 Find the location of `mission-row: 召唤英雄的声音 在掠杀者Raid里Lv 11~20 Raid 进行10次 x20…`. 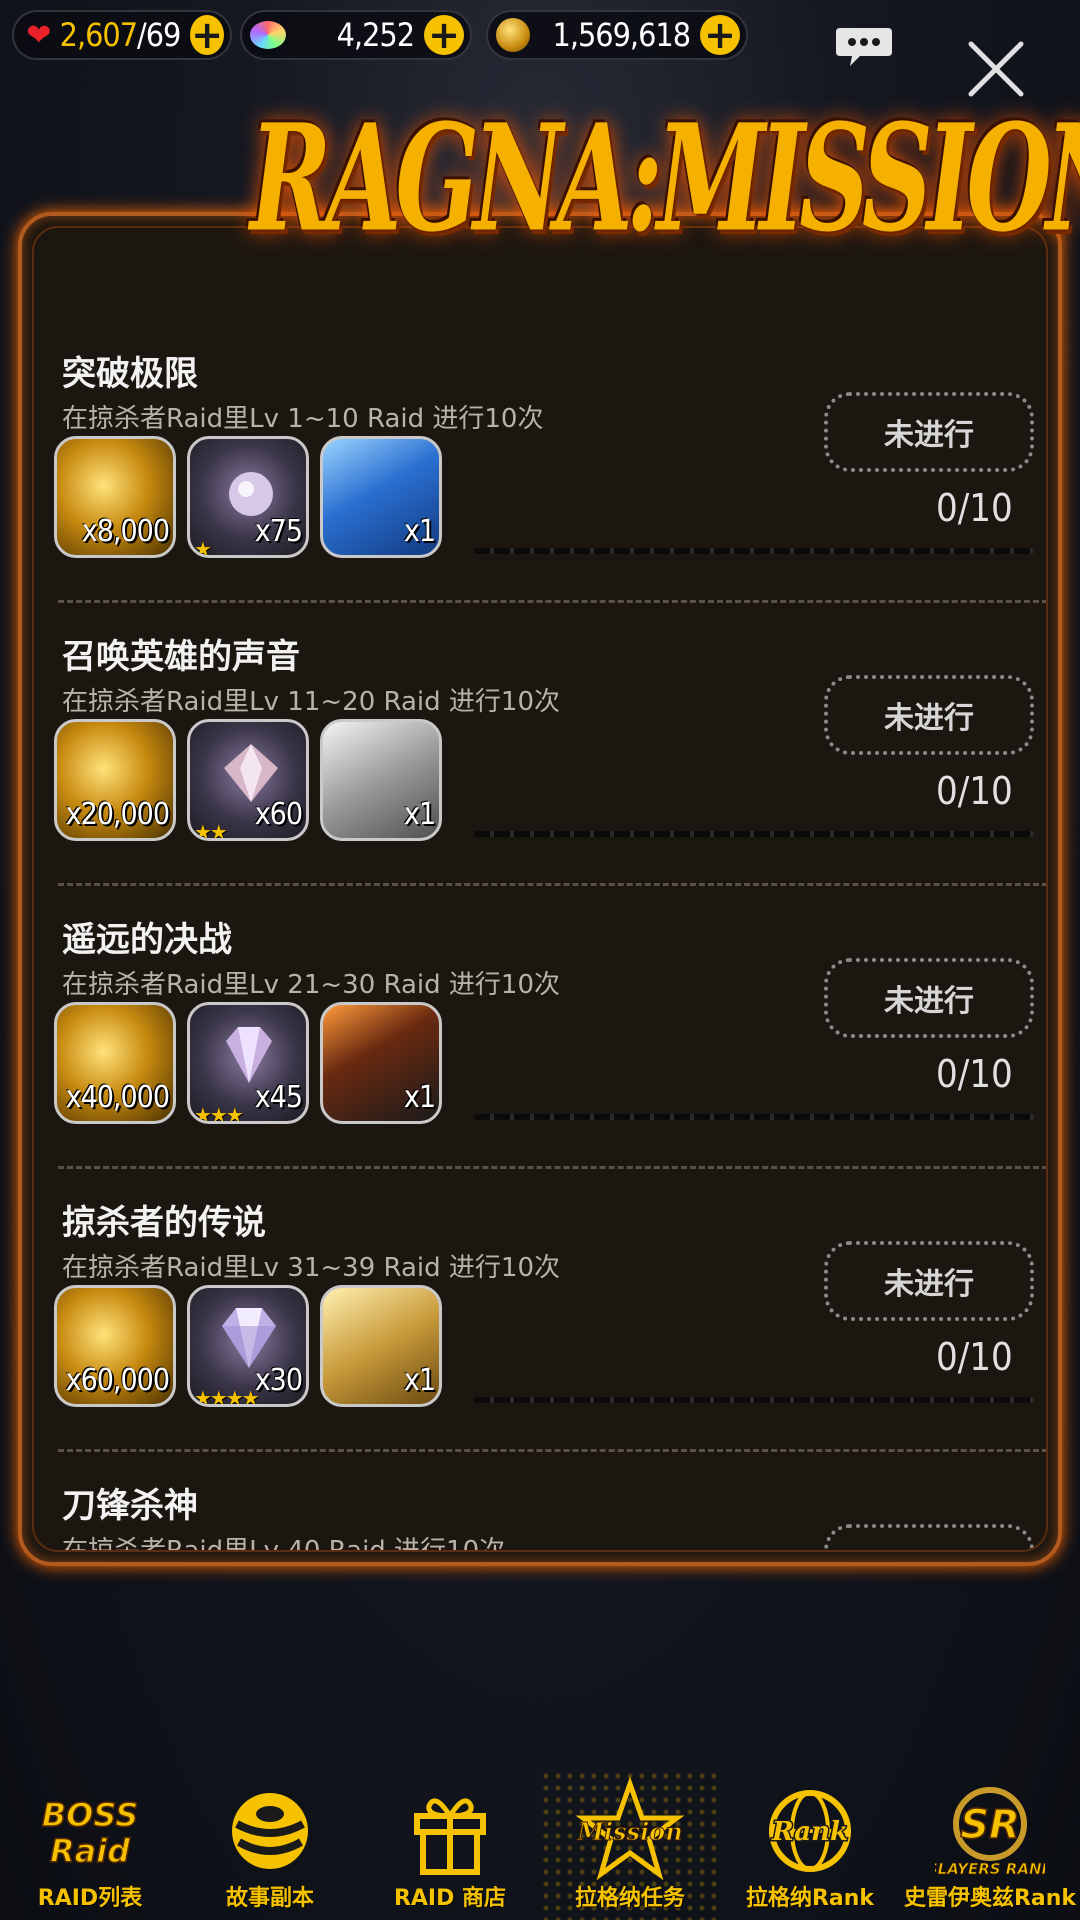

mission-row: 召唤英雄的声音 在掠杀者Raid里Lv 11~20 Raid 进行10次 x20… is located at coordinates (540, 770).